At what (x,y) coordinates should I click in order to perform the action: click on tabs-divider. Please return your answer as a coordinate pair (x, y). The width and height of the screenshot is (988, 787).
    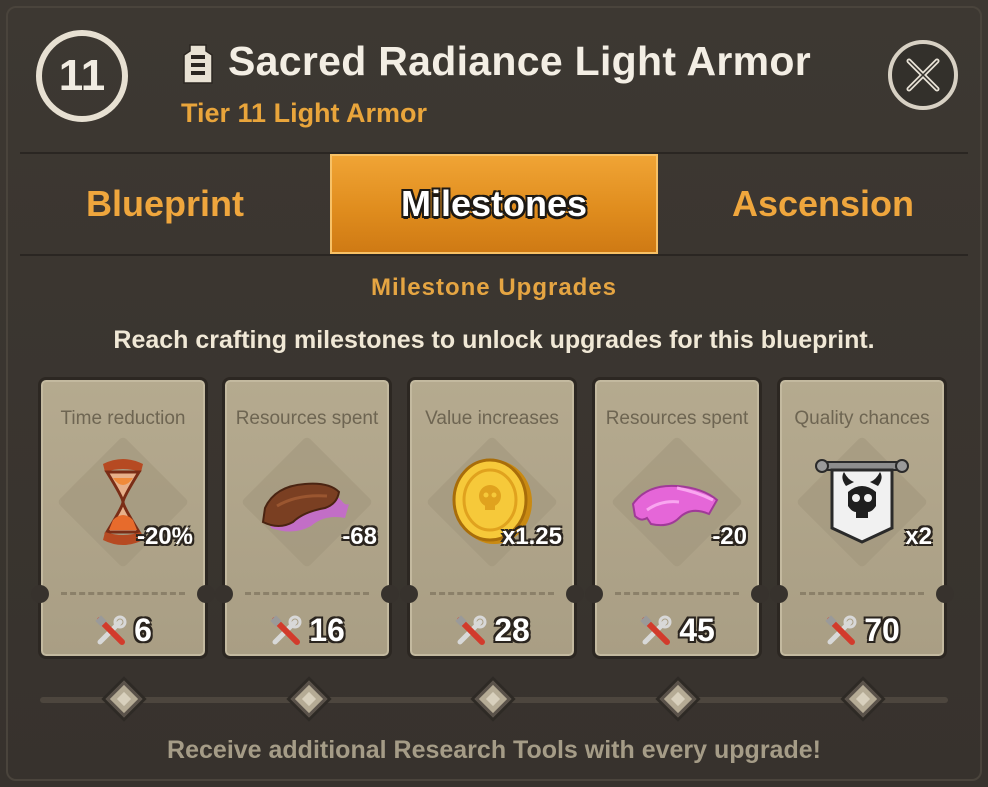
    Looking at the image, I should click on (494, 255).